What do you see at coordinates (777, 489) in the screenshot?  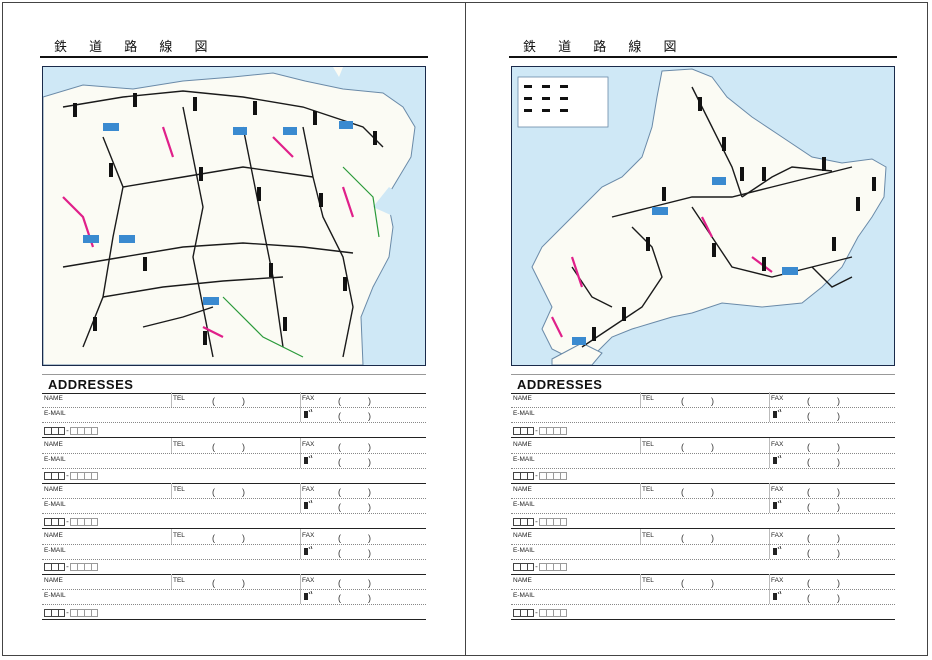 I see `fax-label: FAX` at bounding box center [777, 489].